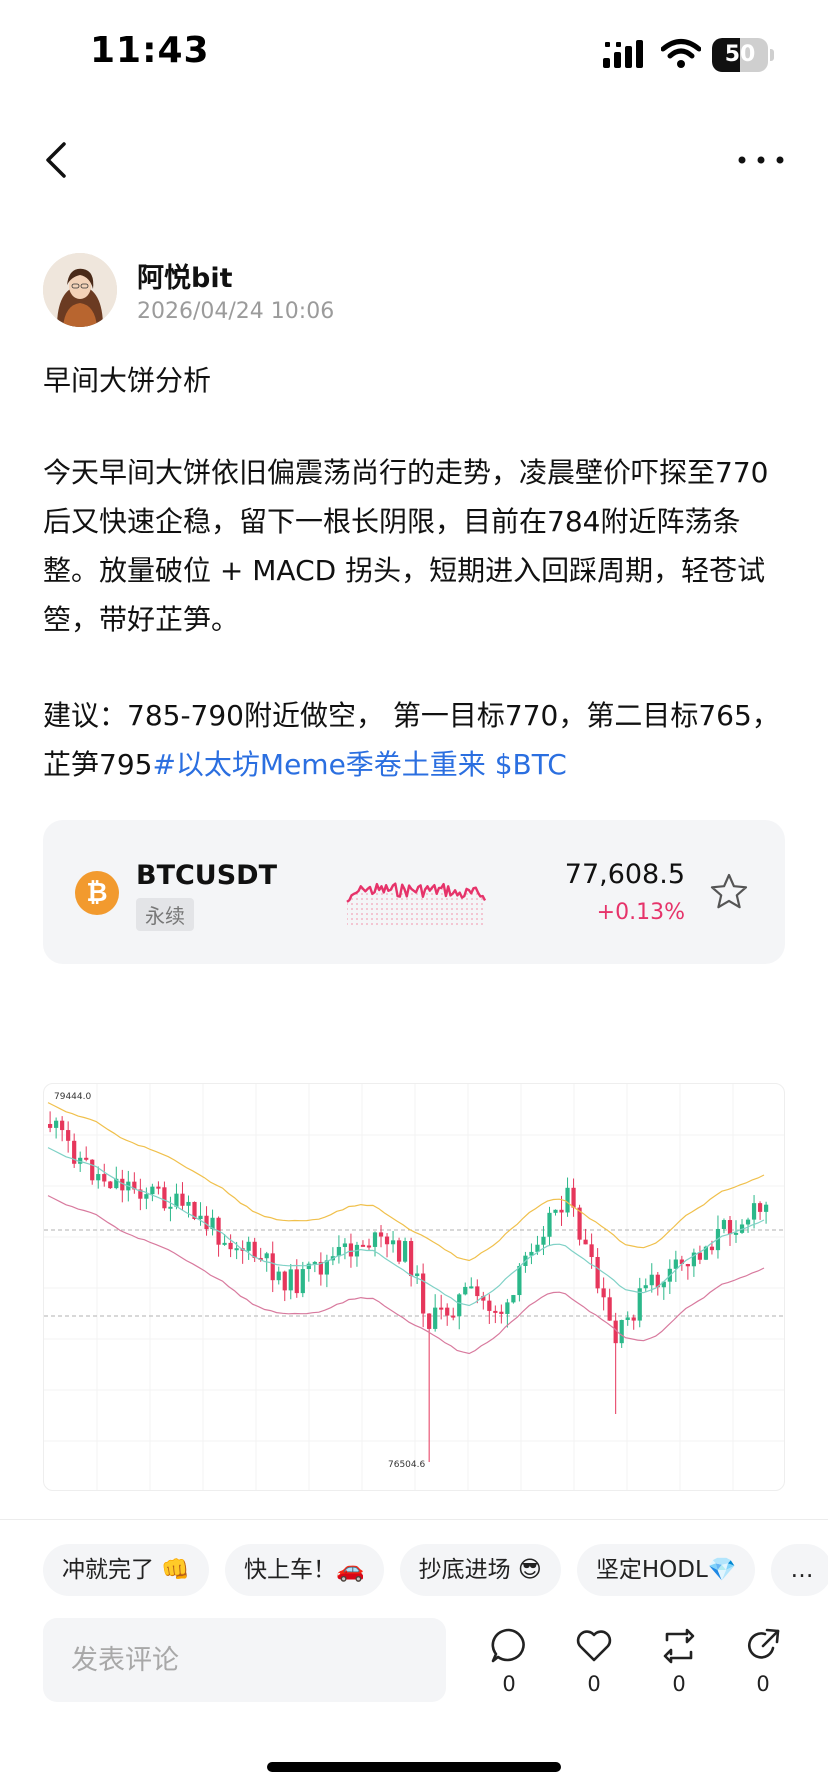 The width and height of the screenshot is (828, 1792). What do you see at coordinates (681, 53) in the screenshot?
I see `wifi-icon` at bounding box center [681, 53].